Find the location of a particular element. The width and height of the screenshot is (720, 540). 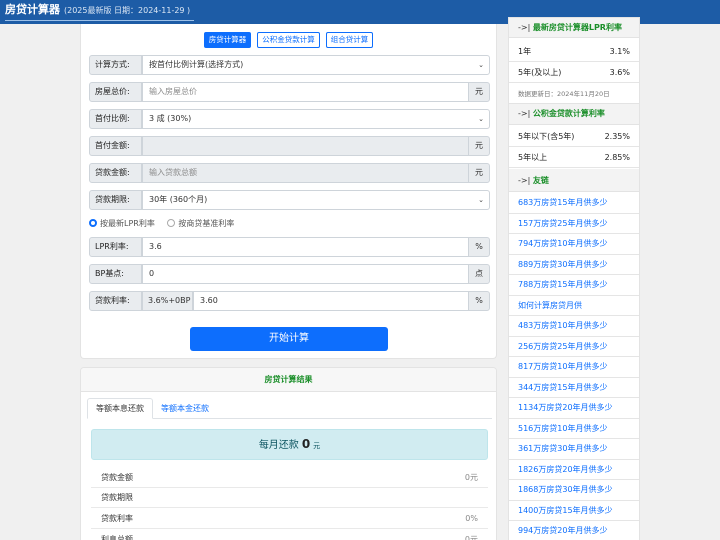

tab-mortgage-calculator: 房贷计算器 is located at coordinates (227, 40).